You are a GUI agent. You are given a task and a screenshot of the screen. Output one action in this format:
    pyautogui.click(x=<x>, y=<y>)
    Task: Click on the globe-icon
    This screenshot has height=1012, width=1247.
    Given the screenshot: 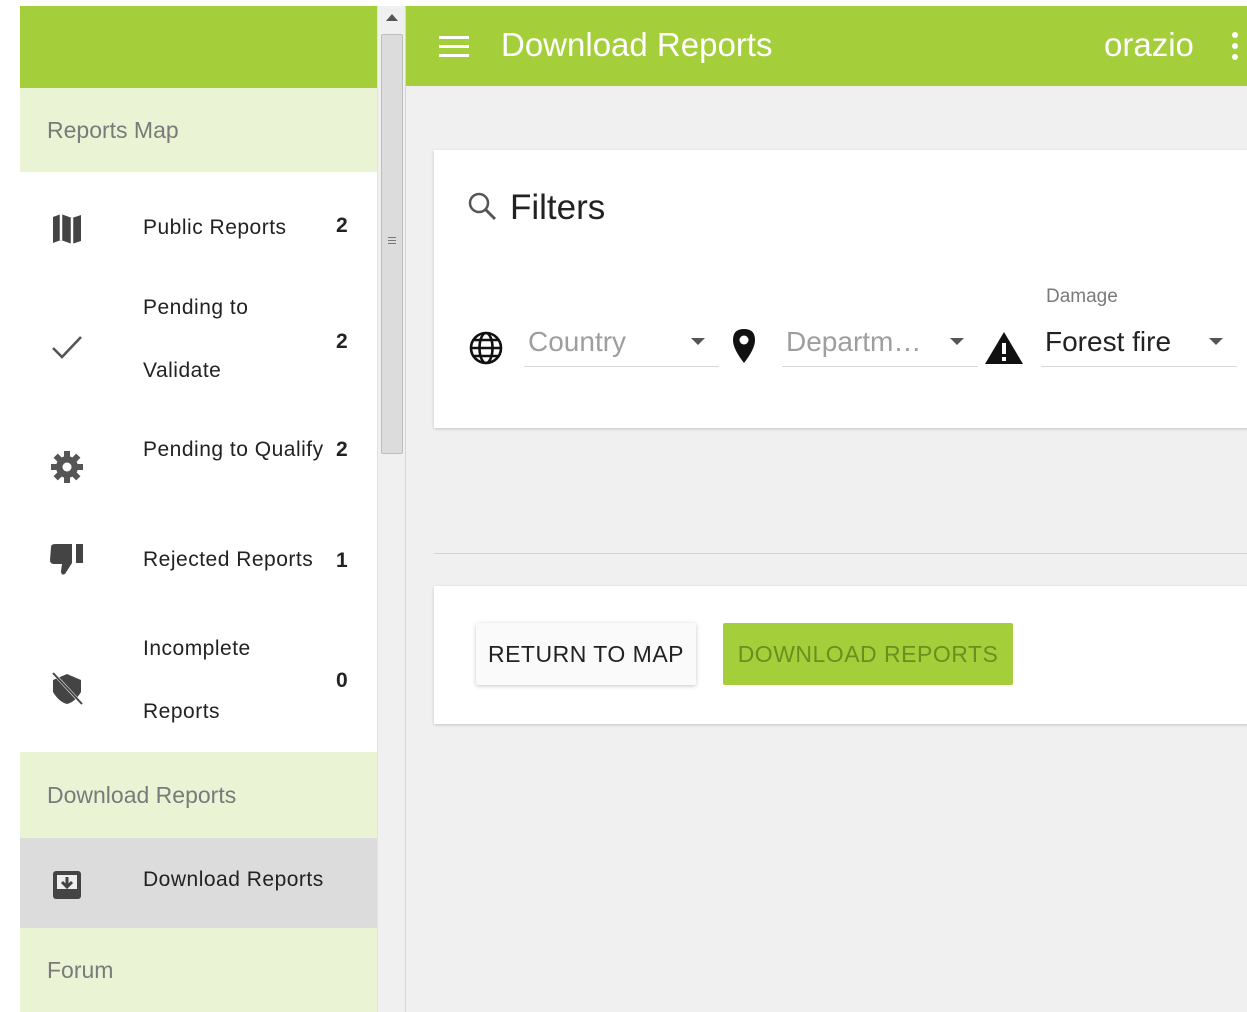 What is the action you would take?
    pyautogui.click(x=486, y=350)
    